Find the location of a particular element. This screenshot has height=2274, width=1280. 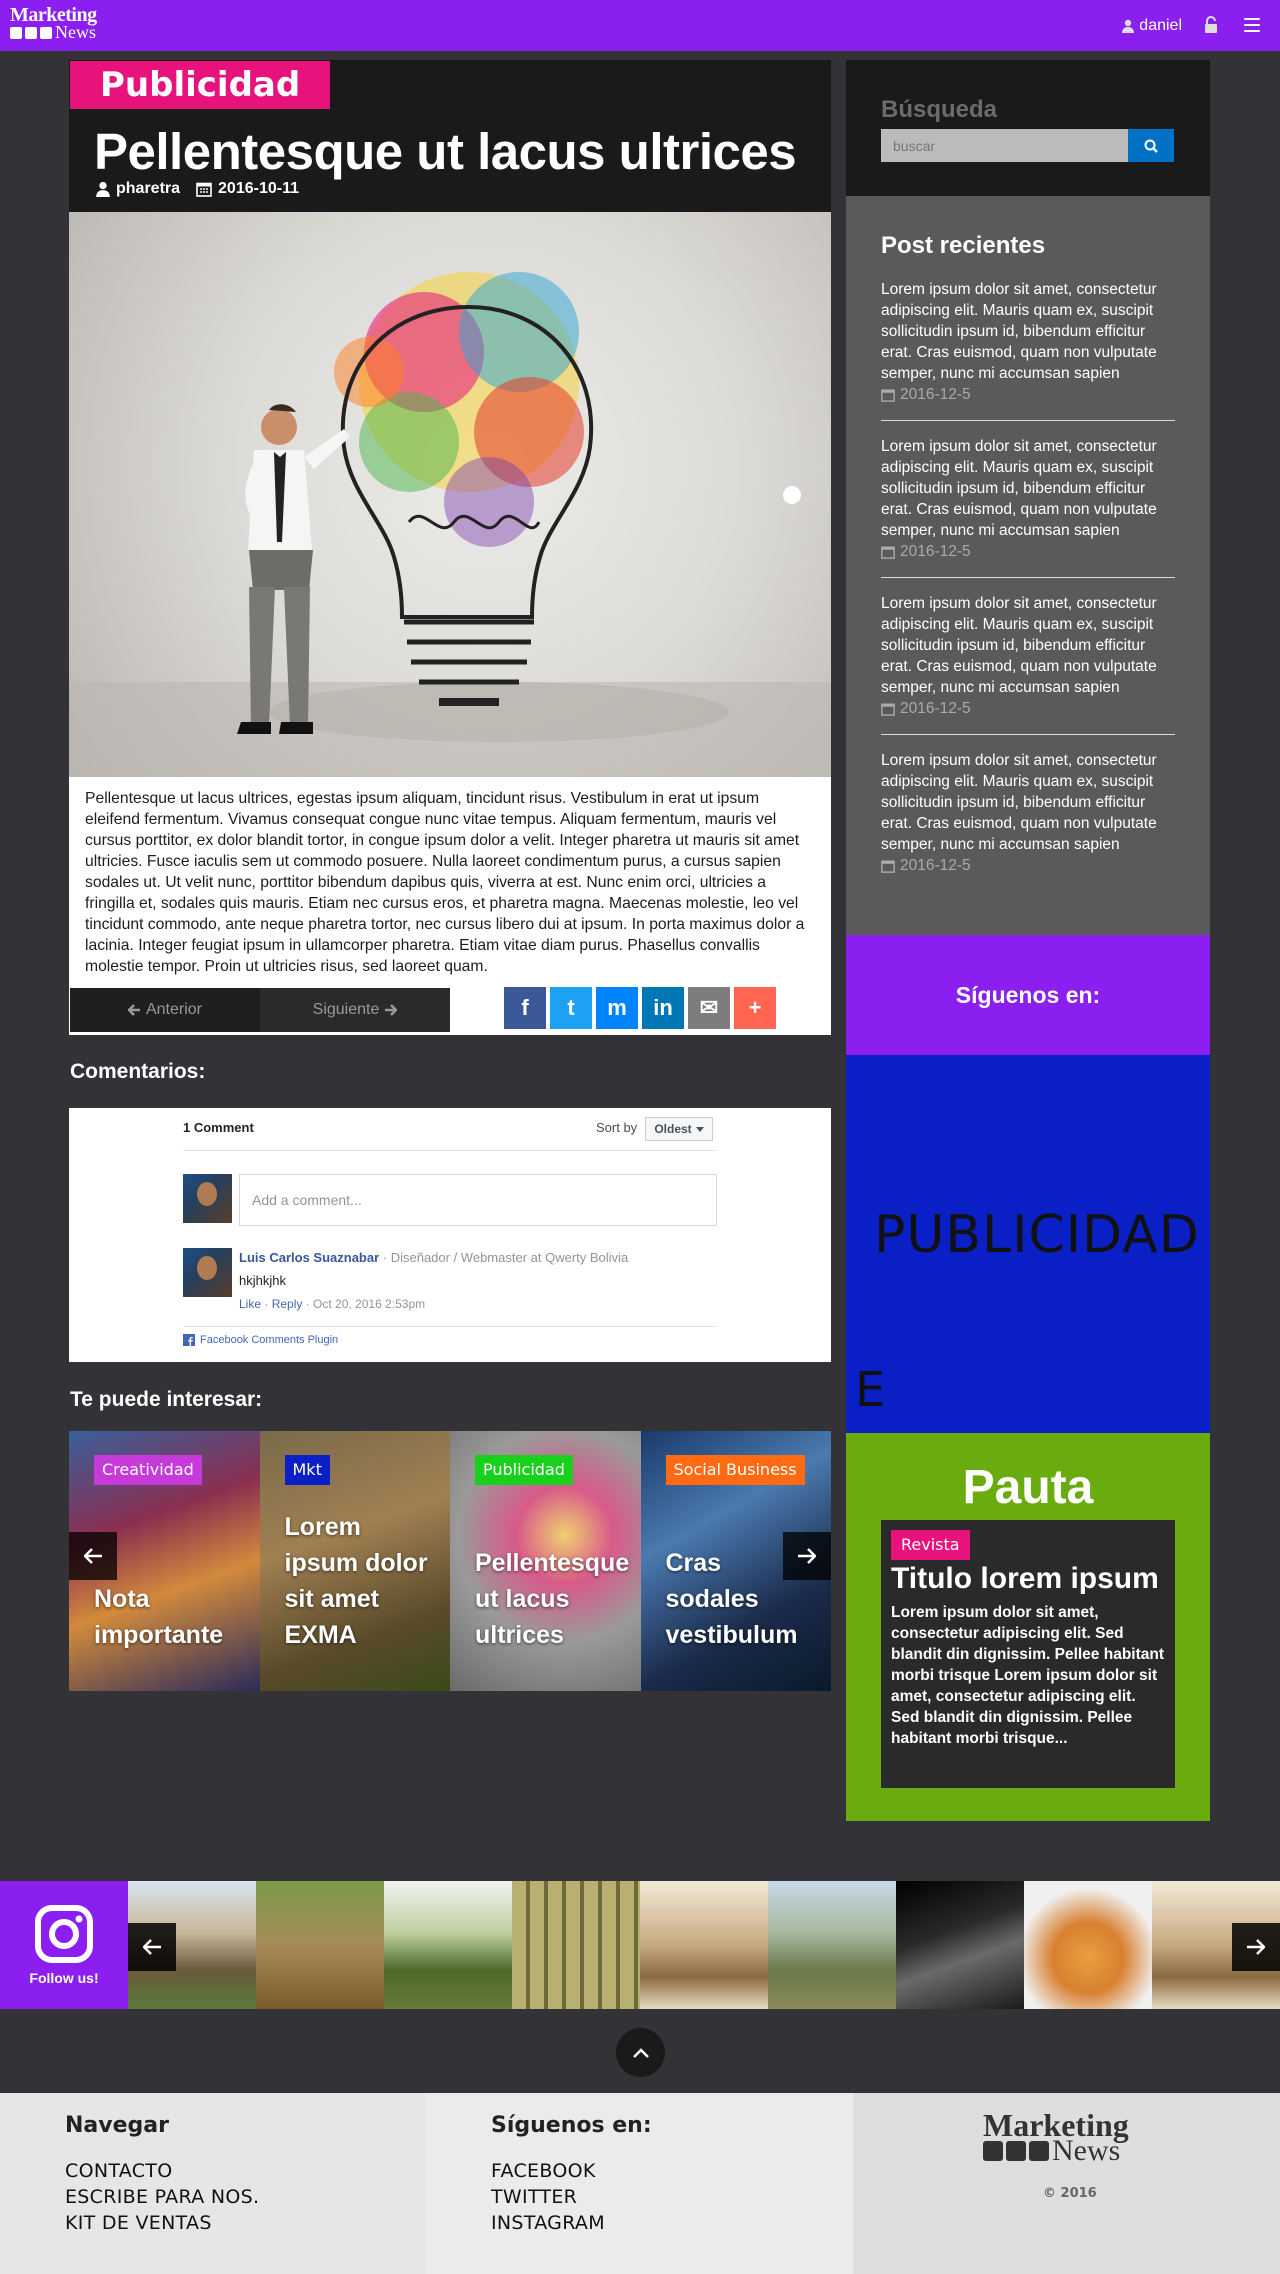

footer-copyright: © 2016 is located at coordinates (1070, 2193).